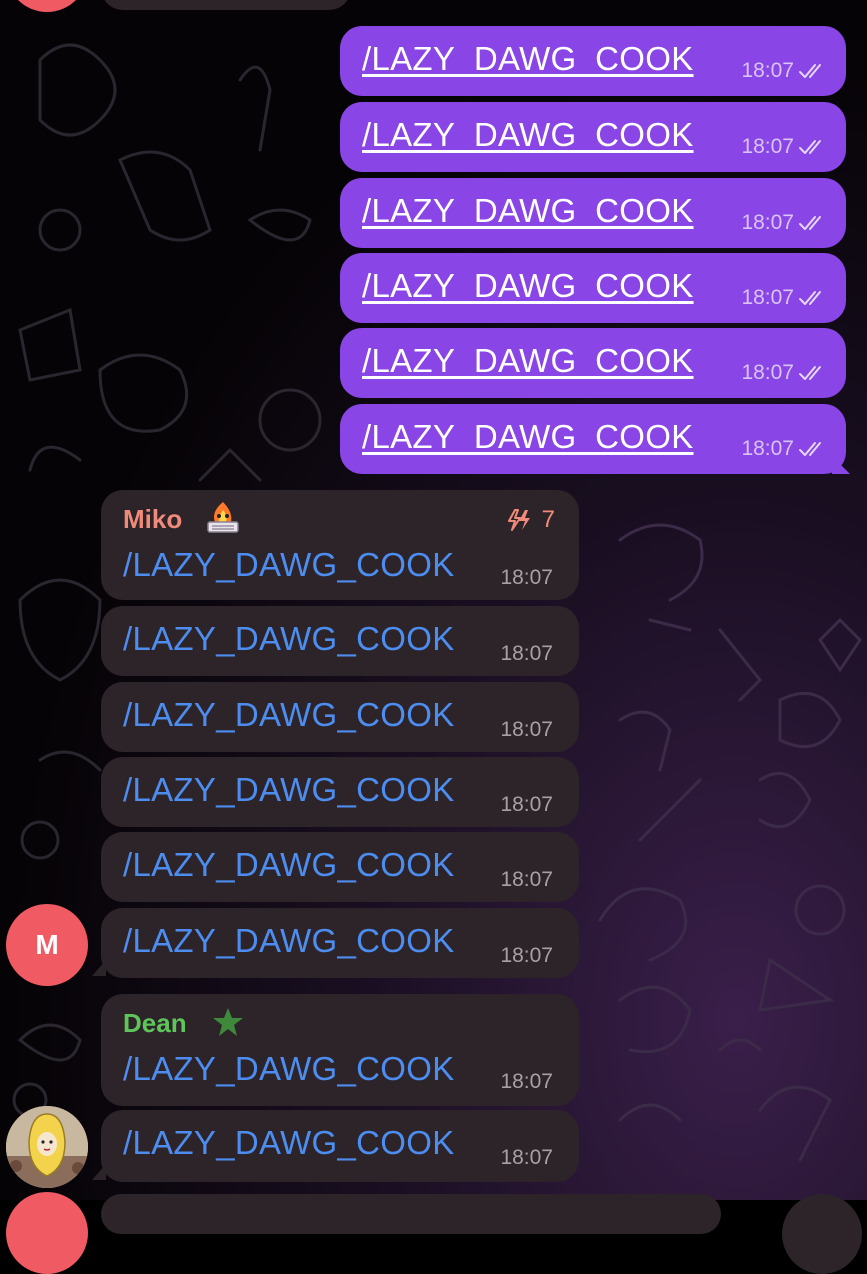  I want to click on avatar-bottom-partial, so click(47, 1233).